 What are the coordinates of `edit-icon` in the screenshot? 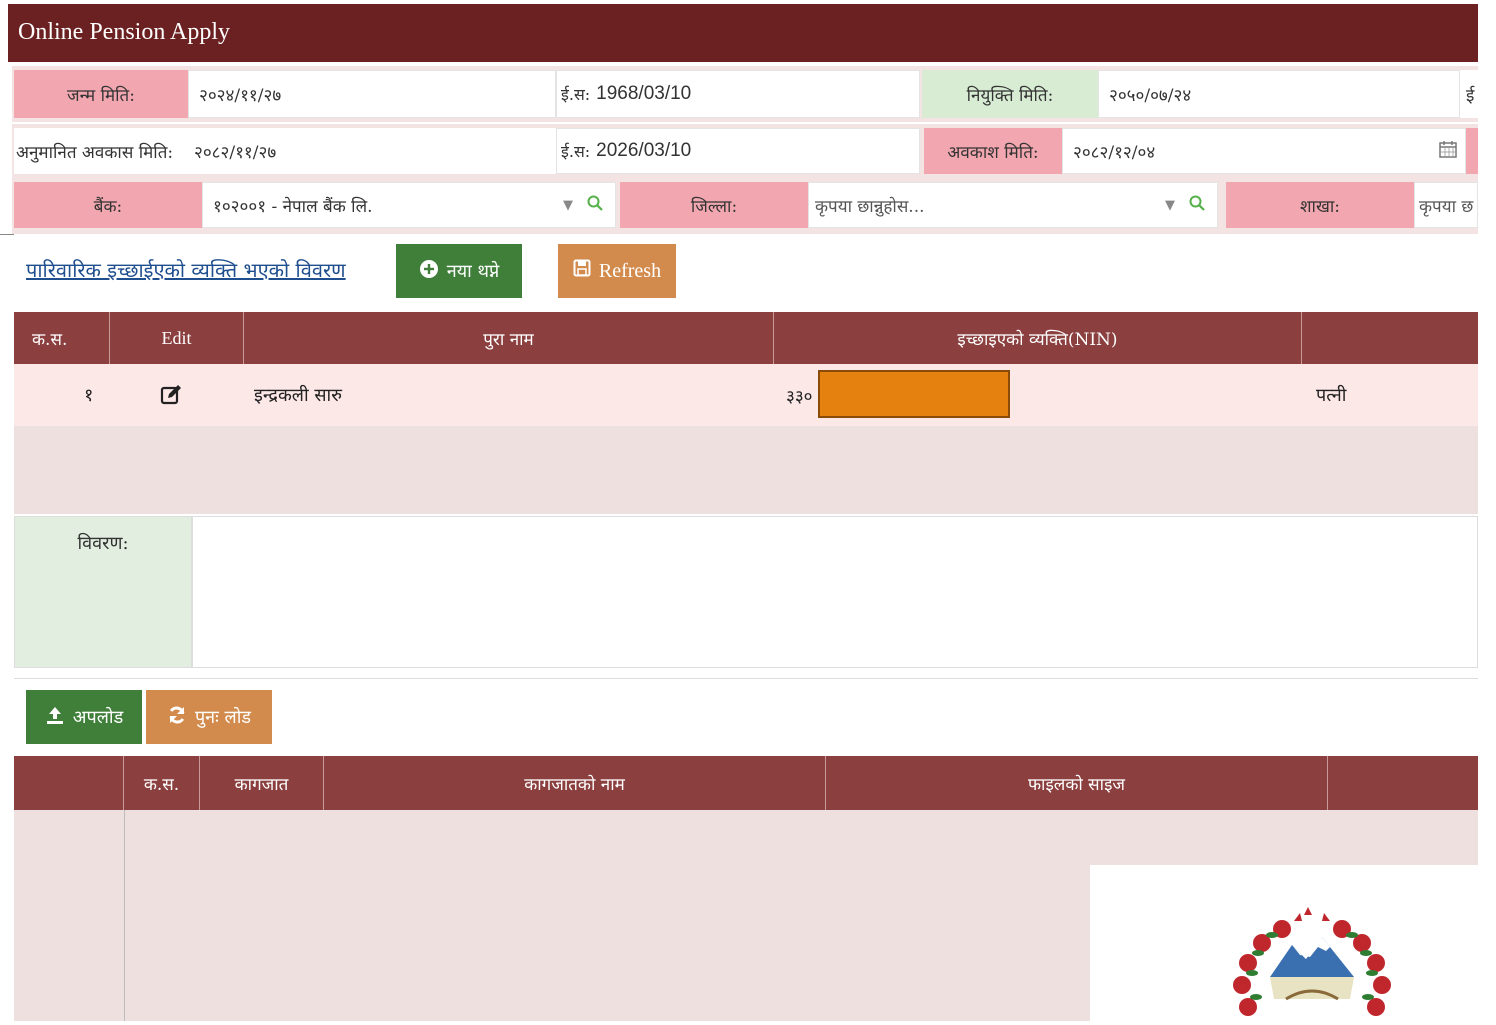 It's located at (171, 395).